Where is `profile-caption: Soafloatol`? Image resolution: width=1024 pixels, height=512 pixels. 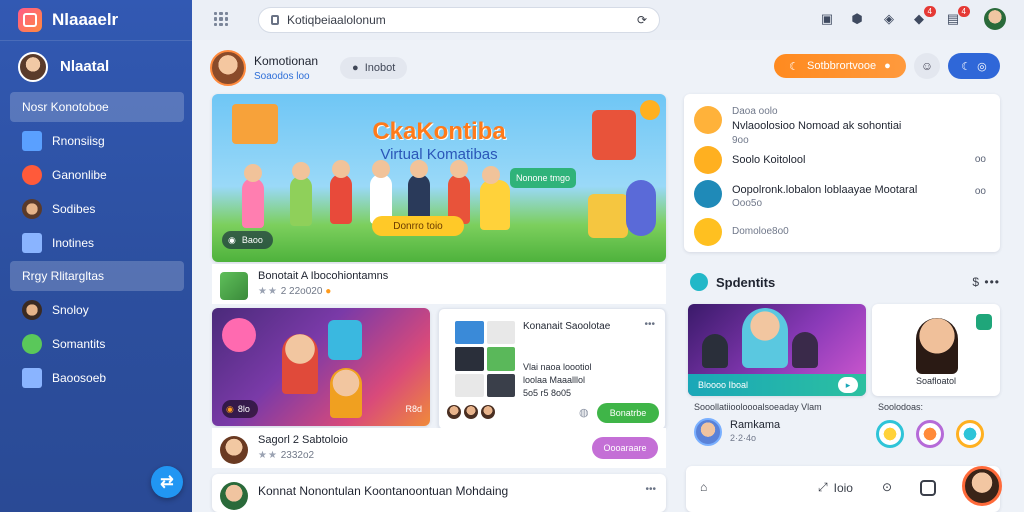
profile-caption: Soafloatol is located at coordinates (936, 381).